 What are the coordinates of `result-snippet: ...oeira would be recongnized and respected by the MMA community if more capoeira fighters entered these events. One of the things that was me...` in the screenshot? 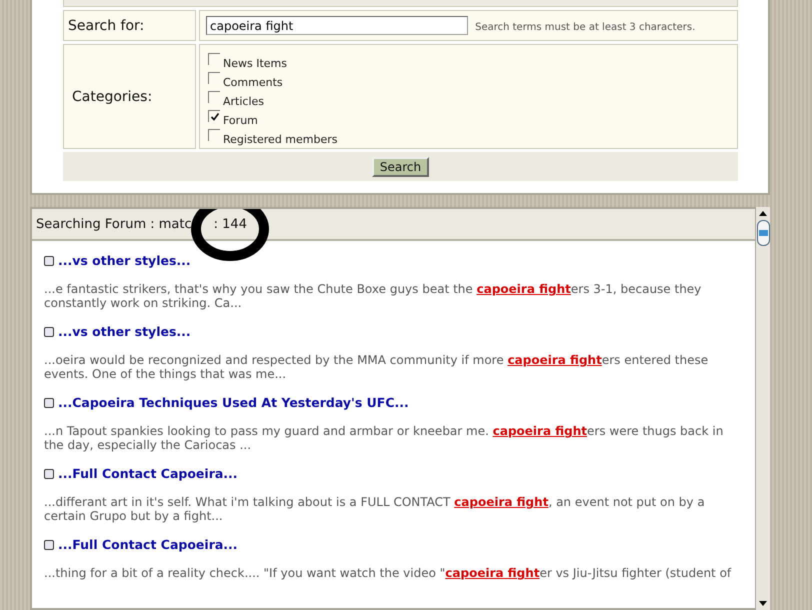 It's located at (377, 367).